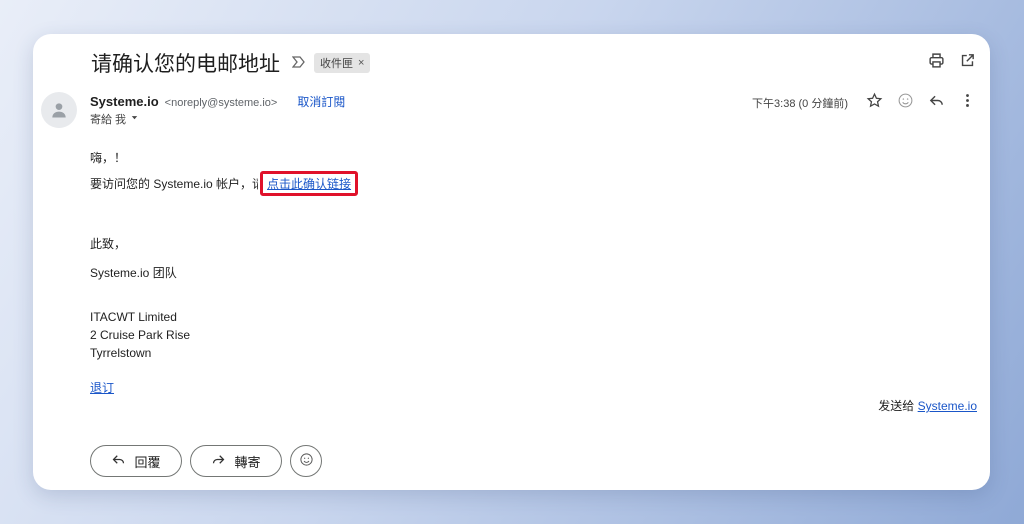  Describe the element at coordinates (247, 462) in the screenshot. I see `forward-label: 轉寄` at that location.